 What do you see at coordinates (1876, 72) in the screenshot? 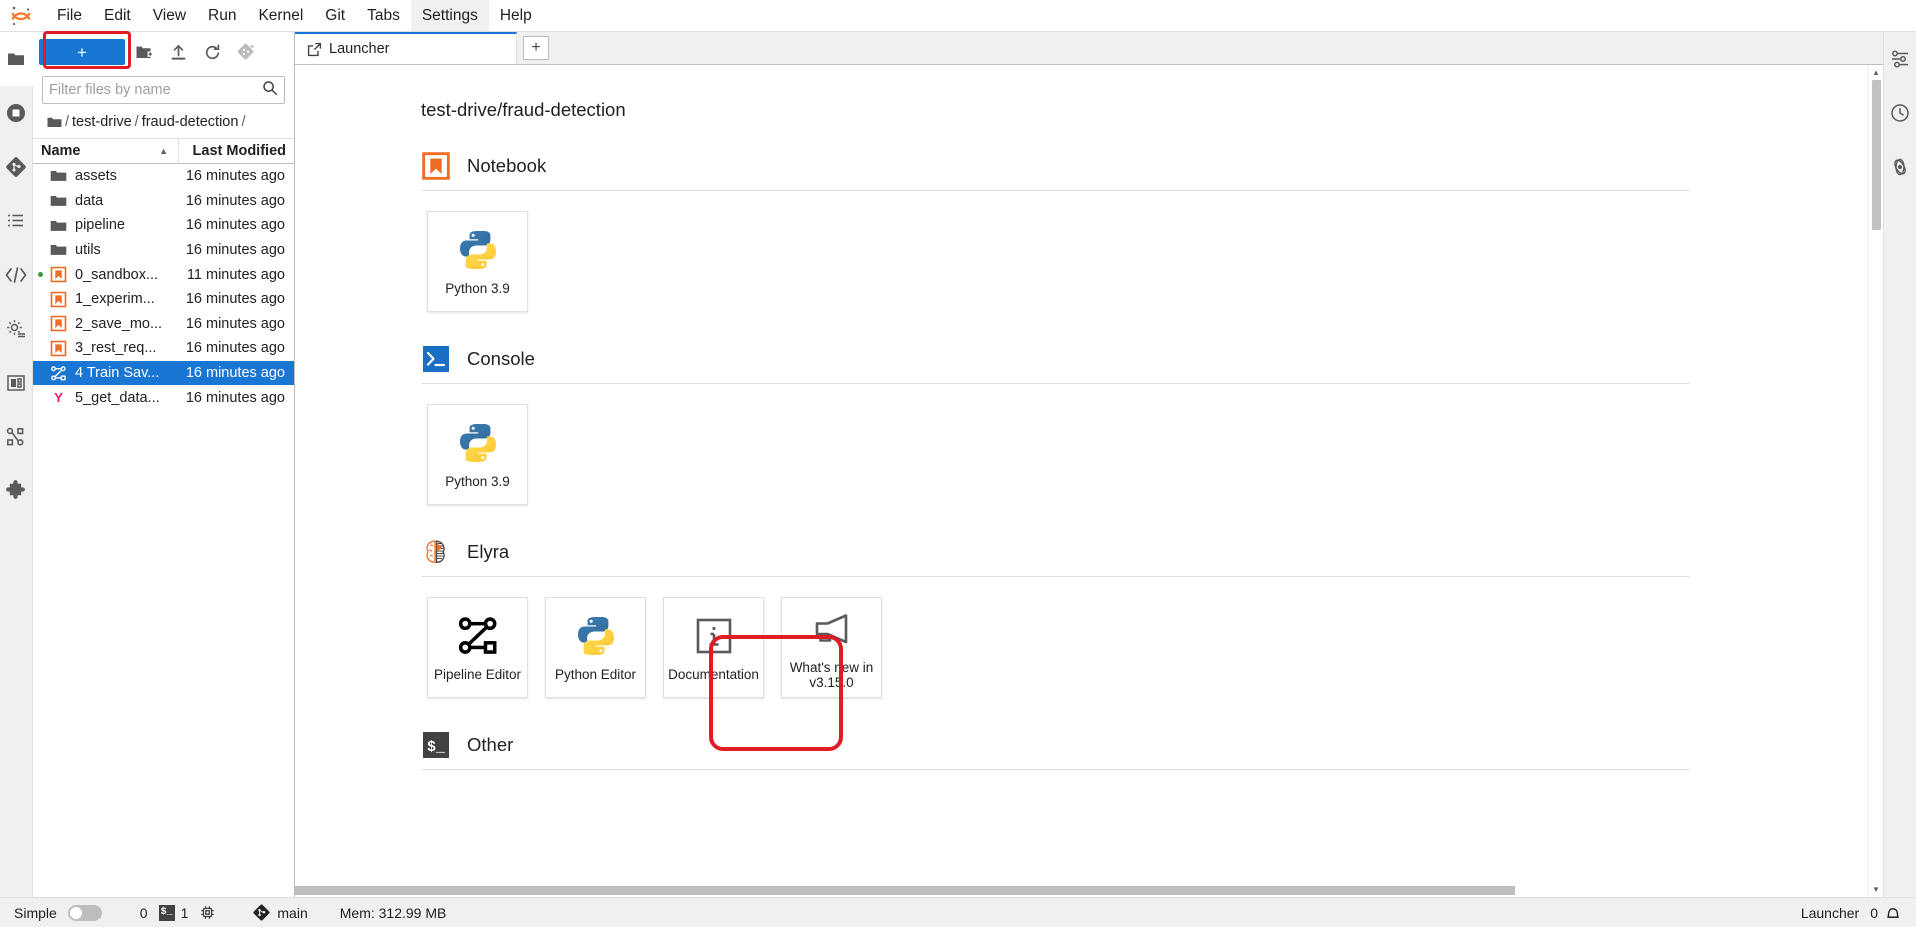
I see `scroll-up-arrow-icon: ▲` at bounding box center [1876, 72].